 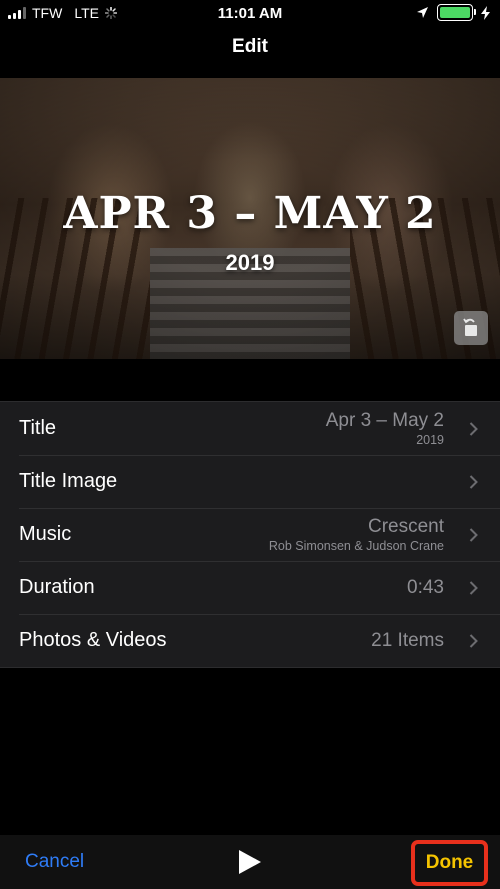 I want to click on row-value-primary: Apr 3 – May 2, so click(x=384, y=420).